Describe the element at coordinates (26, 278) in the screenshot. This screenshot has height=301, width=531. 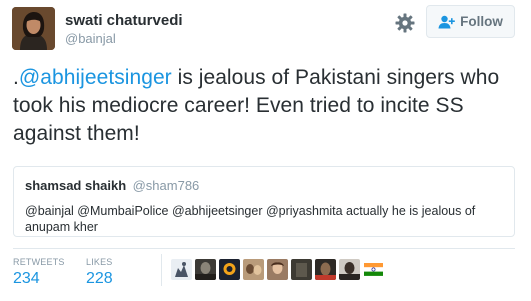
I see `retweets-count: 234` at that location.